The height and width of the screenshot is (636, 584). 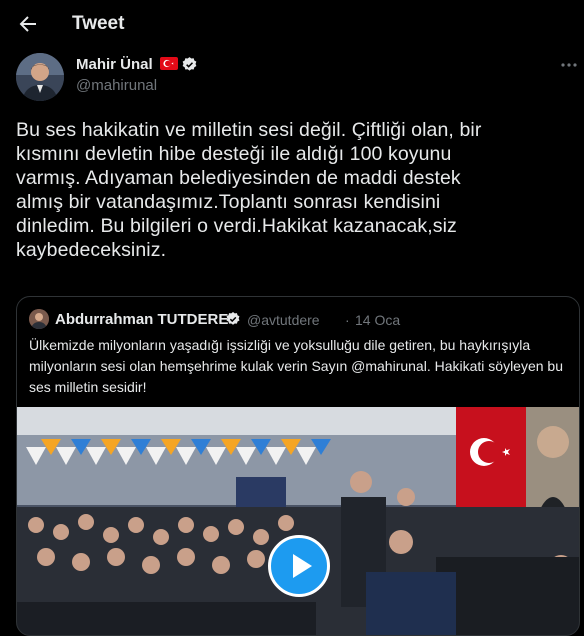 I want to click on quoted-avatar, so click(x=39, y=319).